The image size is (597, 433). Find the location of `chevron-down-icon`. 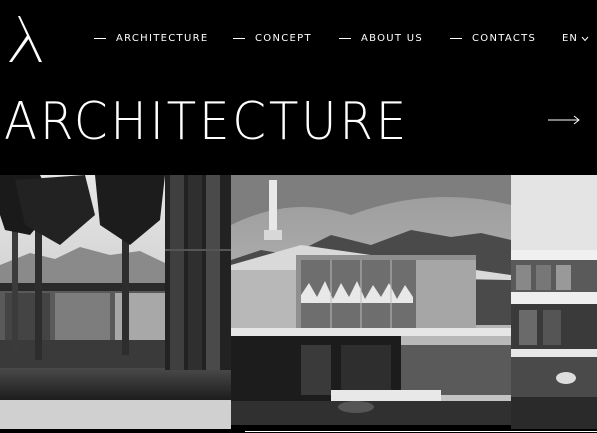

chevron-down-icon is located at coordinates (585, 38).